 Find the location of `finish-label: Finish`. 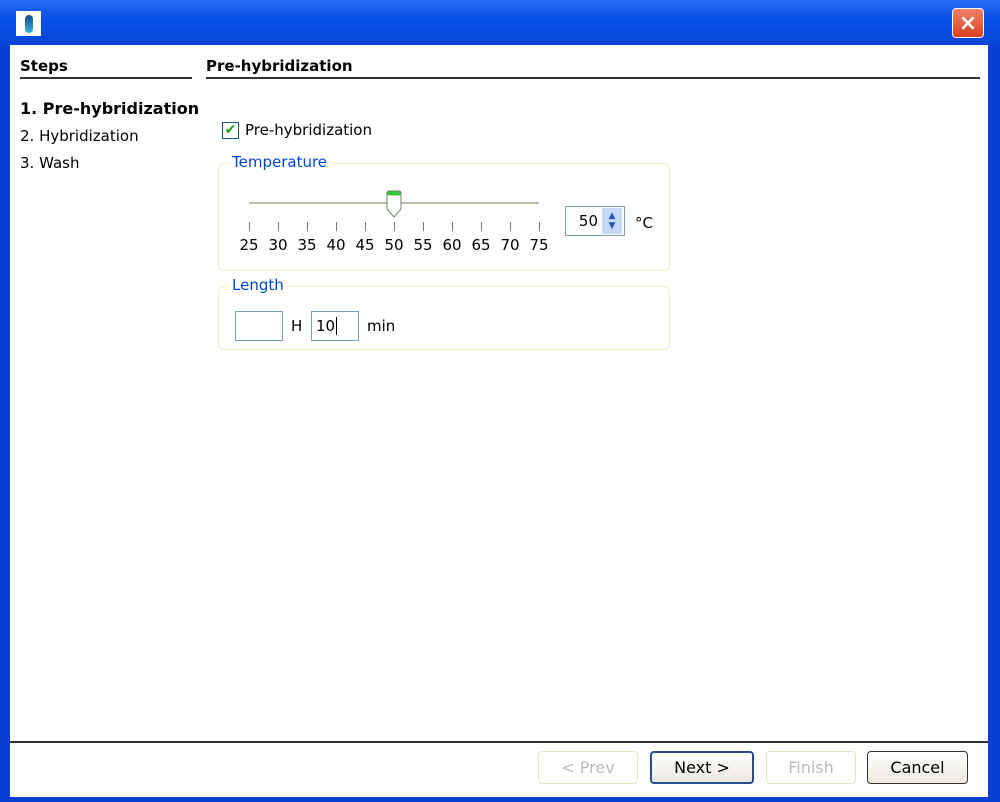

finish-label: Finish is located at coordinates (811, 767).